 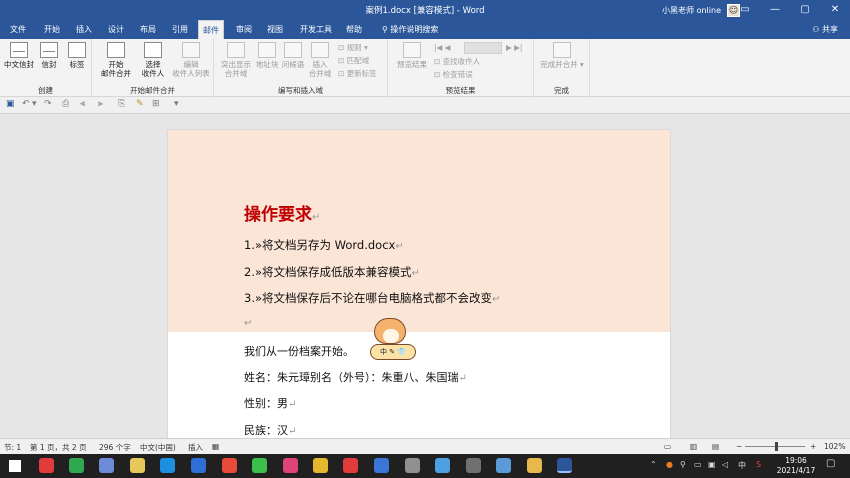 What do you see at coordinates (332, 272) in the screenshot?
I see `doc-list-item: 2.»将文档保存成低版本兼容模式↵` at bounding box center [332, 272].